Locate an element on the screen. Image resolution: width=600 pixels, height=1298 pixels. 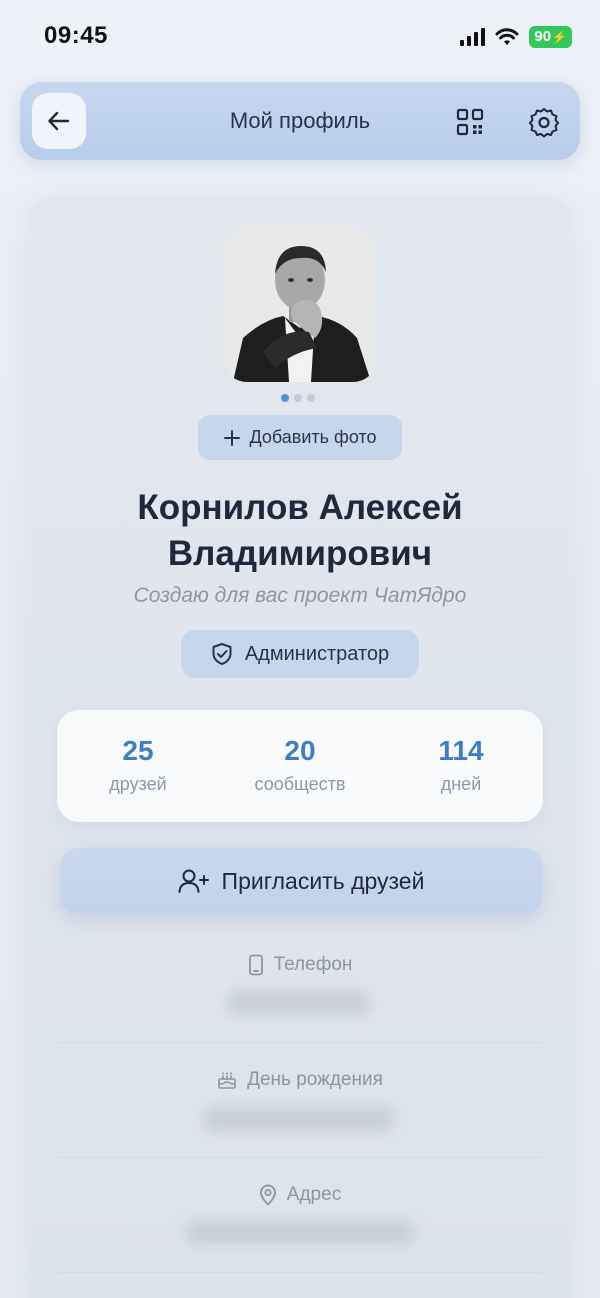
location-pin-icon is located at coordinates (267, 1195).